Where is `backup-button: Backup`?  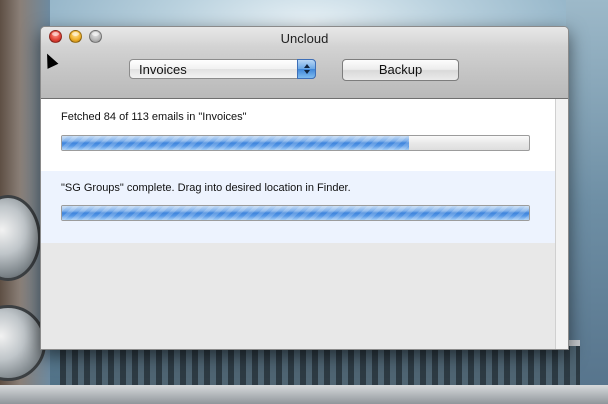
backup-button: Backup is located at coordinates (400, 70).